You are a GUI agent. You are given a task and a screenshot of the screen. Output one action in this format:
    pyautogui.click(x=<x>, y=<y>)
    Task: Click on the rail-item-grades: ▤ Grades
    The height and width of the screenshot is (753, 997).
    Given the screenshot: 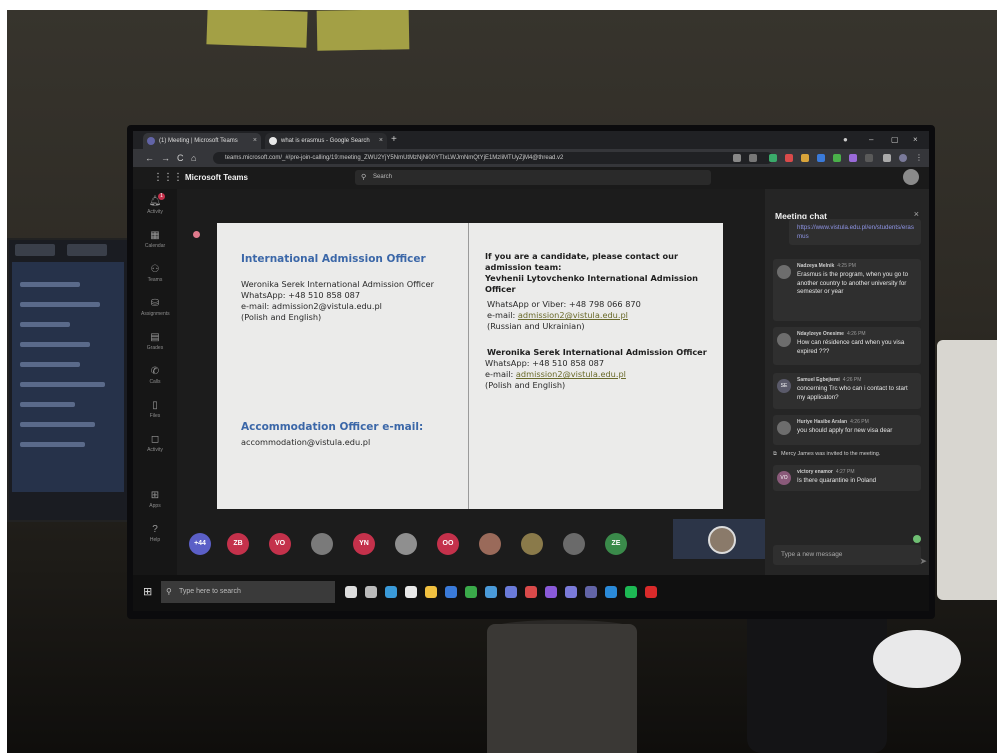 What is the action you would take?
    pyautogui.click(x=155, y=346)
    